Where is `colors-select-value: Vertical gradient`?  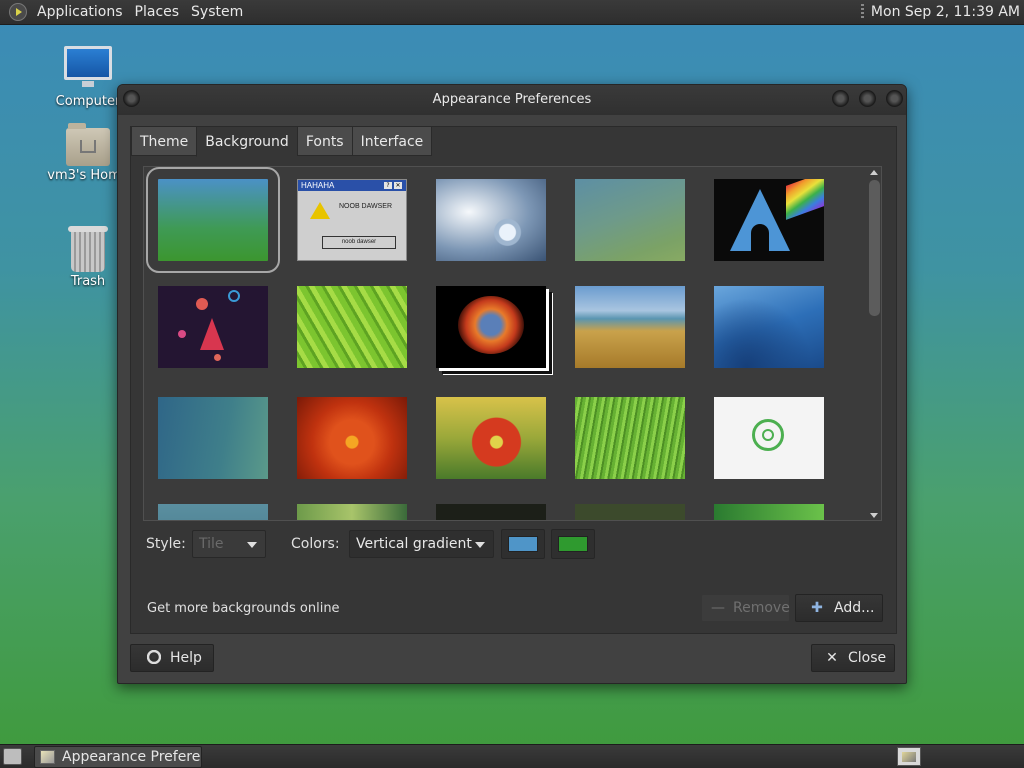
colors-select-value: Vertical gradient is located at coordinates (414, 544).